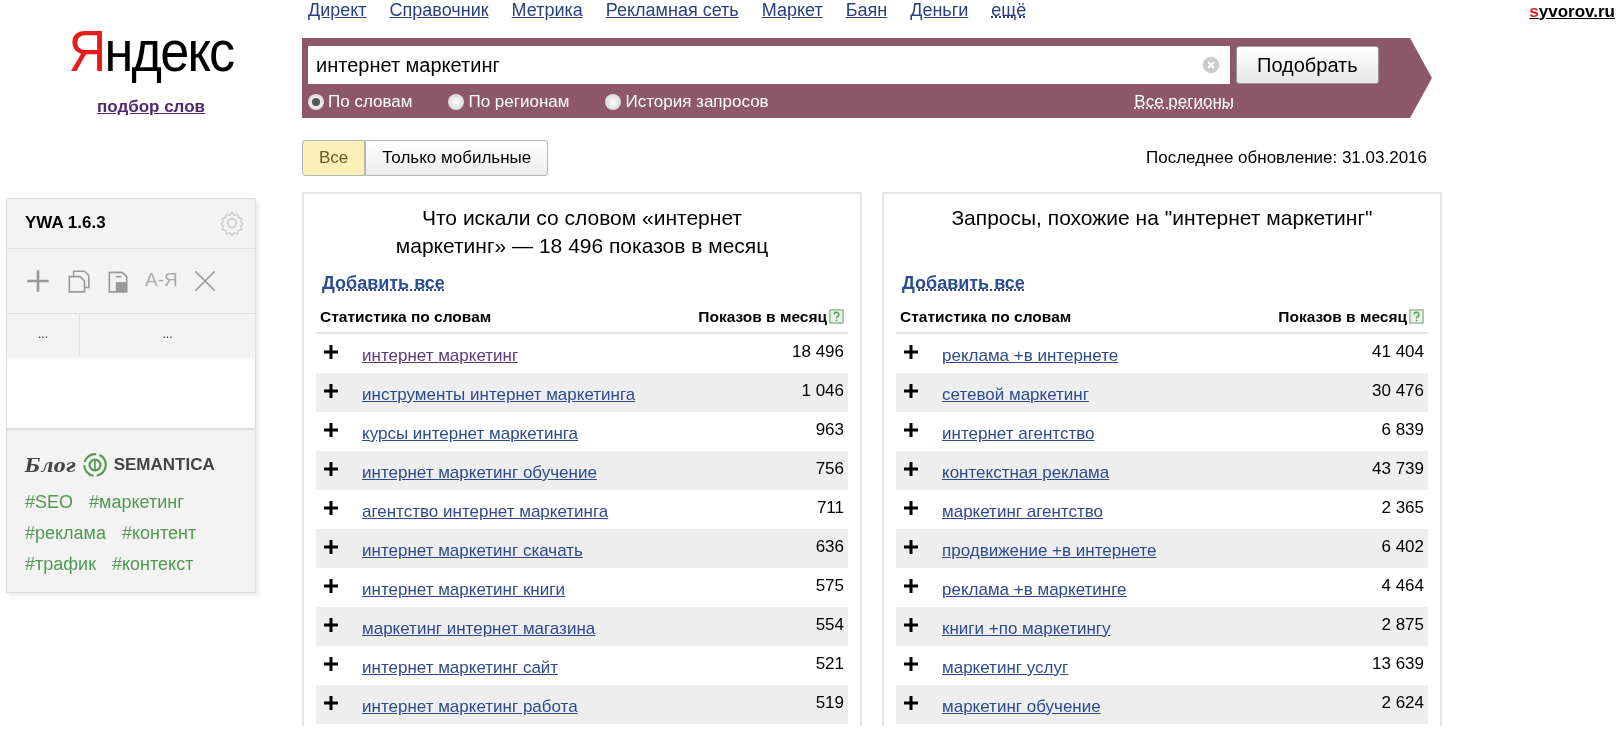 This screenshot has width=1619, height=751. I want to click on count-text: 711, so click(830, 507).